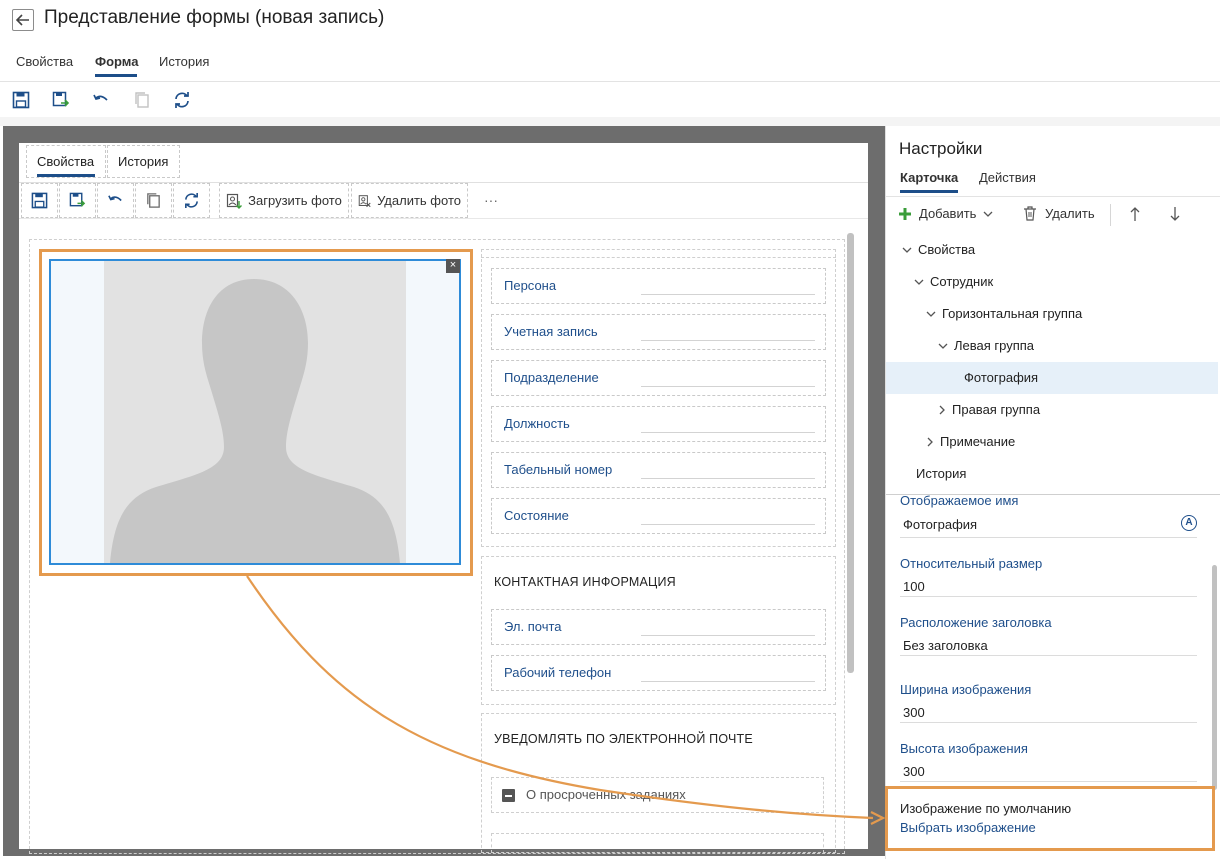 The width and height of the screenshot is (1220, 859). What do you see at coordinates (508, 795) in the screenshot?
I see `overdue-tasks-checkbox` at bounding box center [508, 795].